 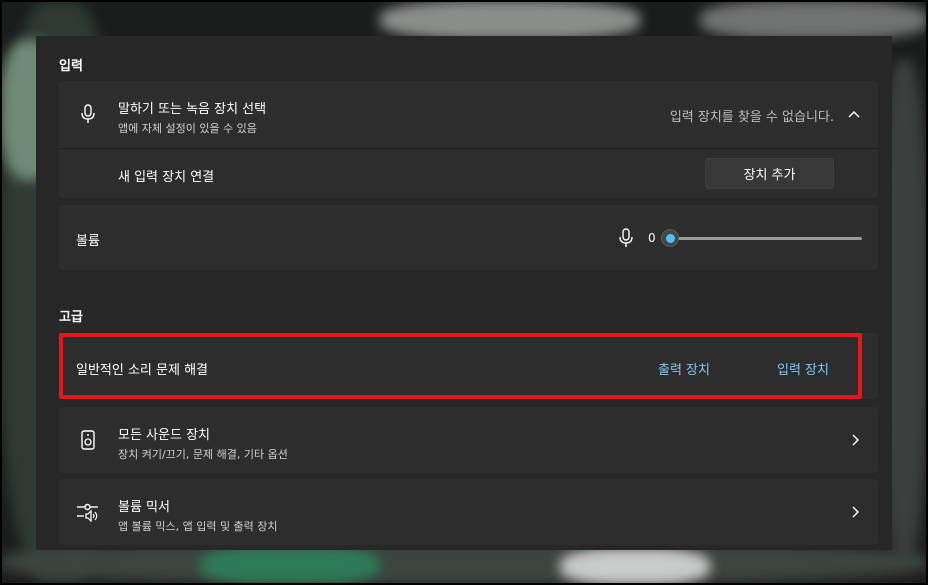 I want to click on device-select-title: 말하기 또는 녹음 장치 선택, so click(x=192, y=109).